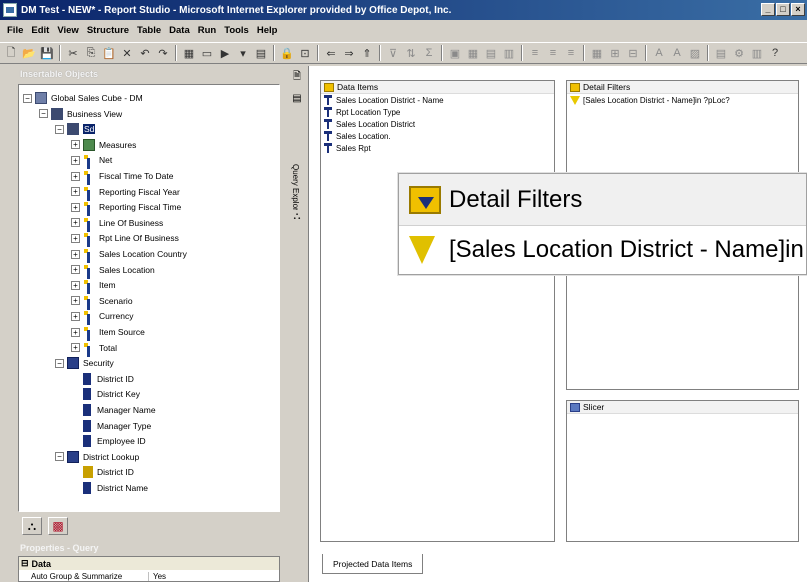 The height and width of the screenshot is (582, 807). I want to click on sort-icon: ⇅, so click(411, 53).